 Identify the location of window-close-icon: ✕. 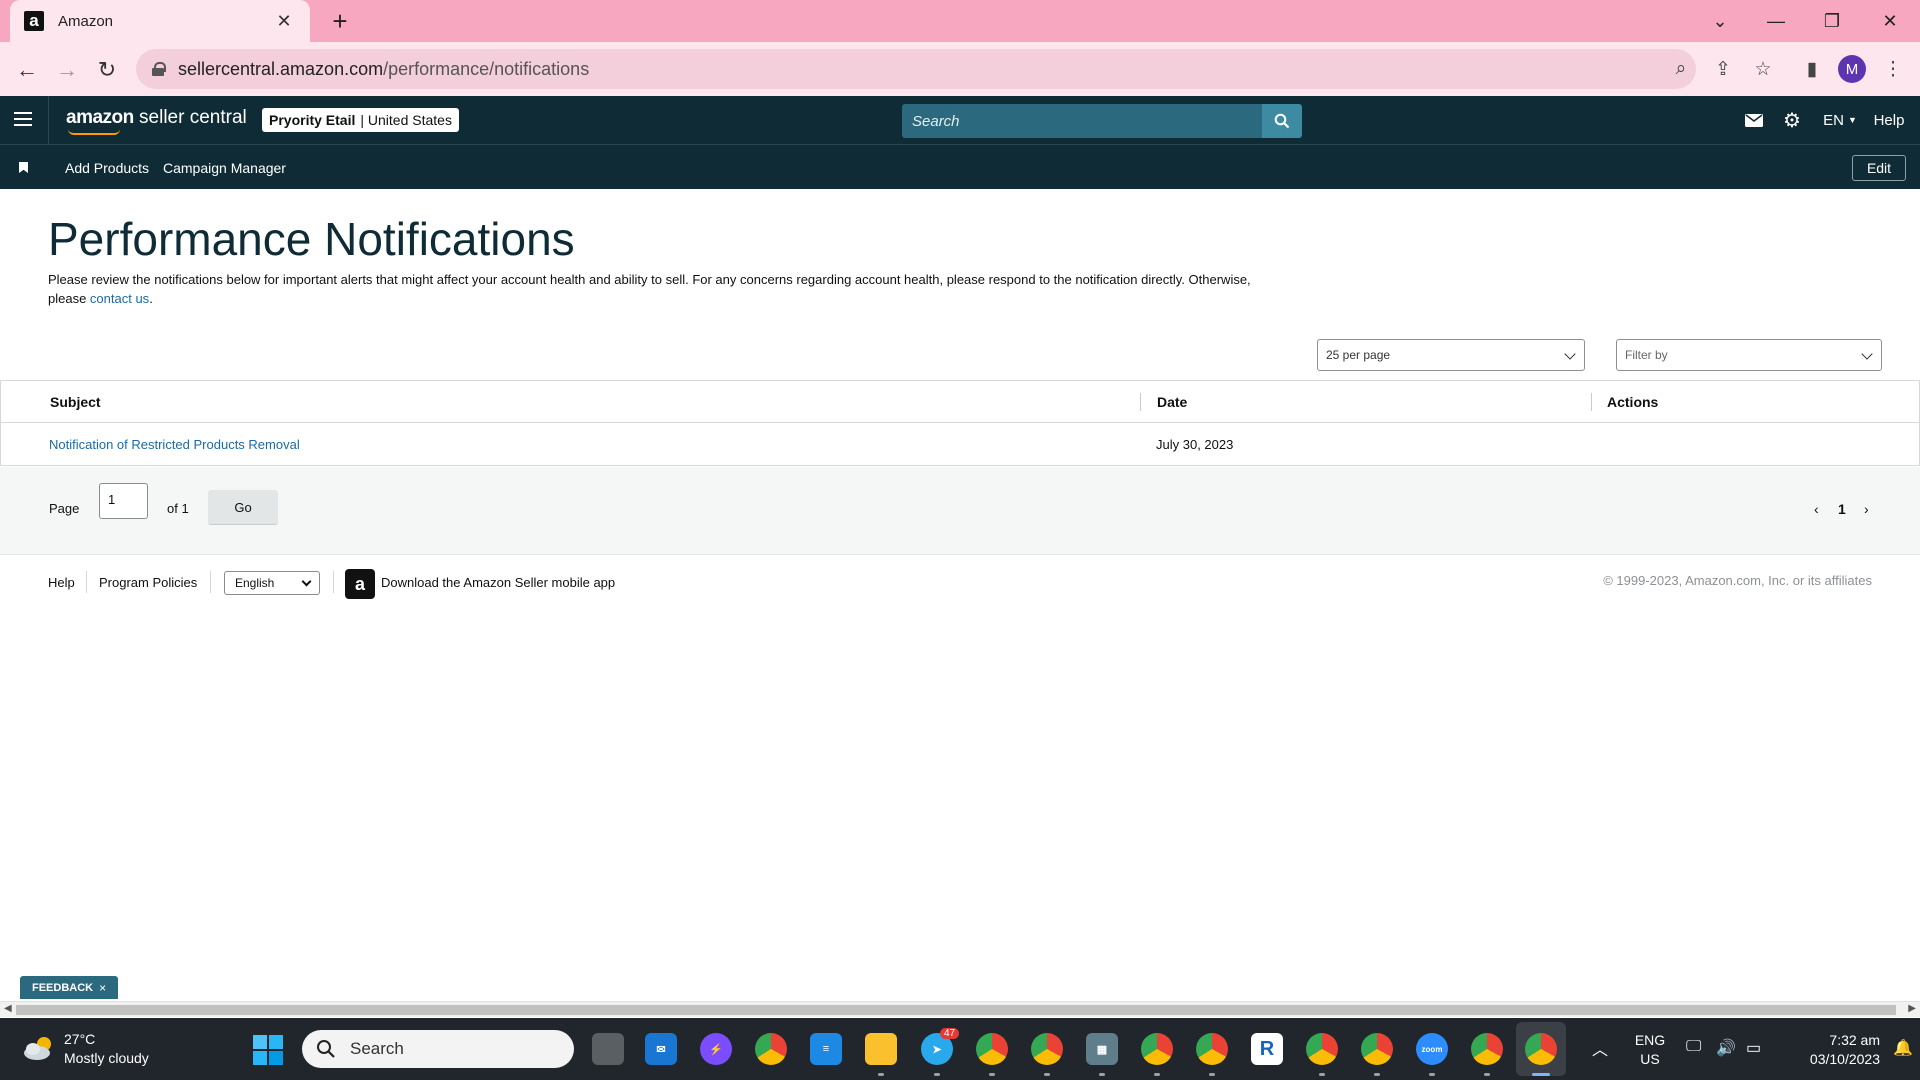
(1890, 21).